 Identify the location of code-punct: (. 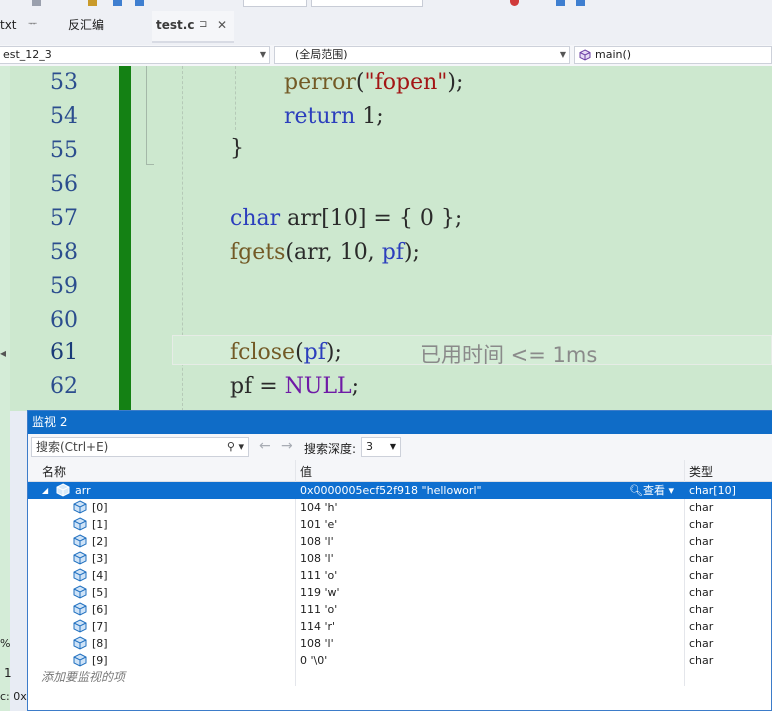
(360, 82).